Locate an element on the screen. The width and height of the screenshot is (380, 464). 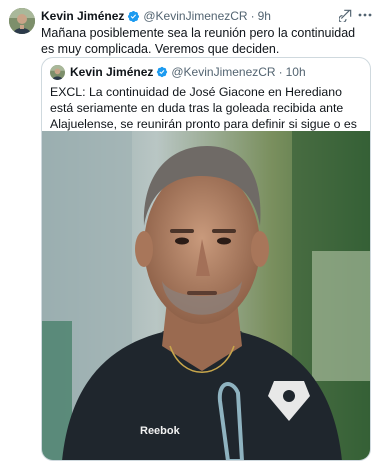
grok-icon is located at coordinates (345, 16).